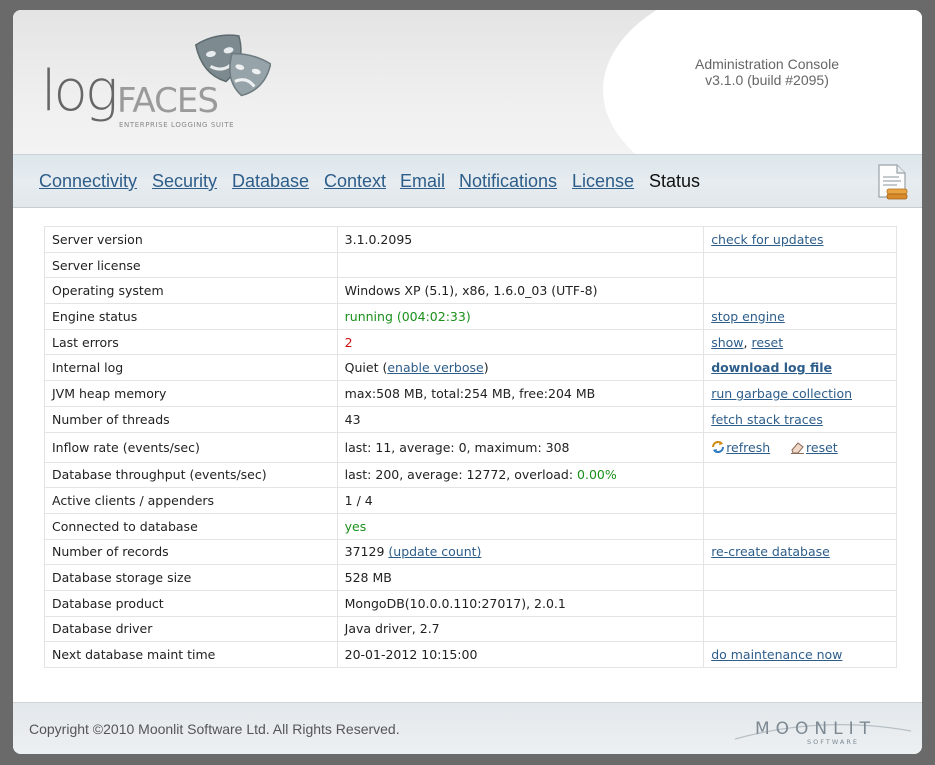  I want to click on row-label: Database storage size, so click(191, 577).